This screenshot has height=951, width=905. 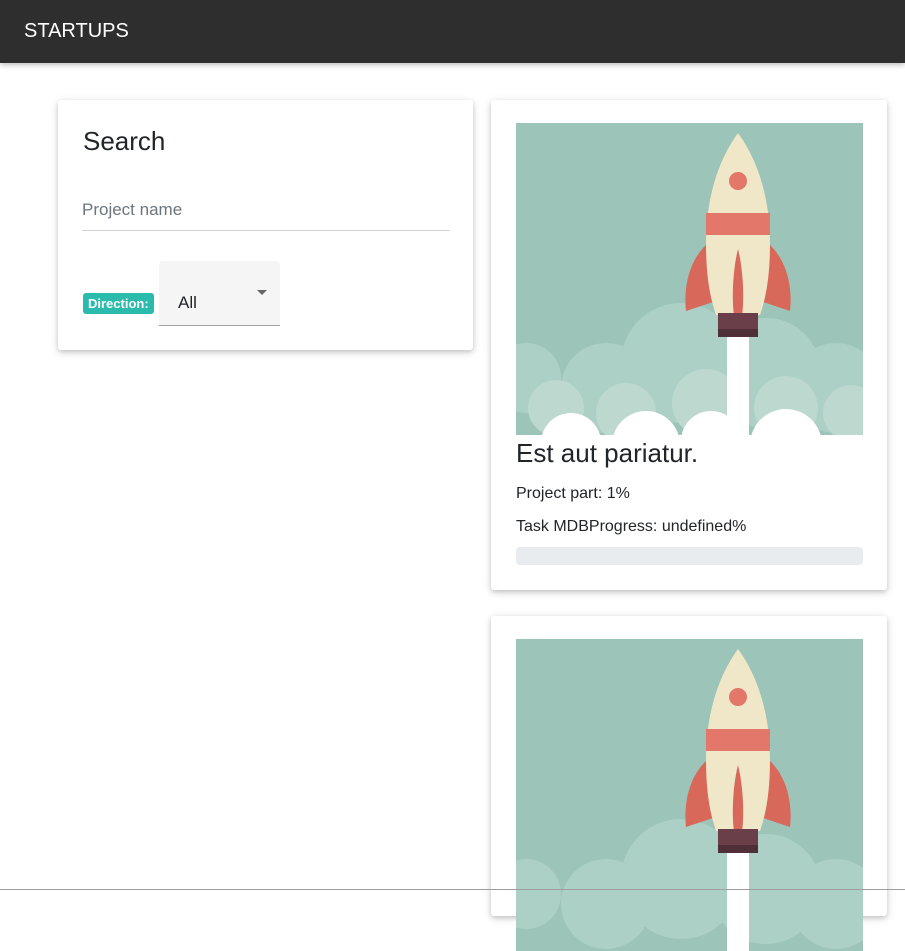 I want to click on direction-selected-value: All, so click(x=187, y=302).